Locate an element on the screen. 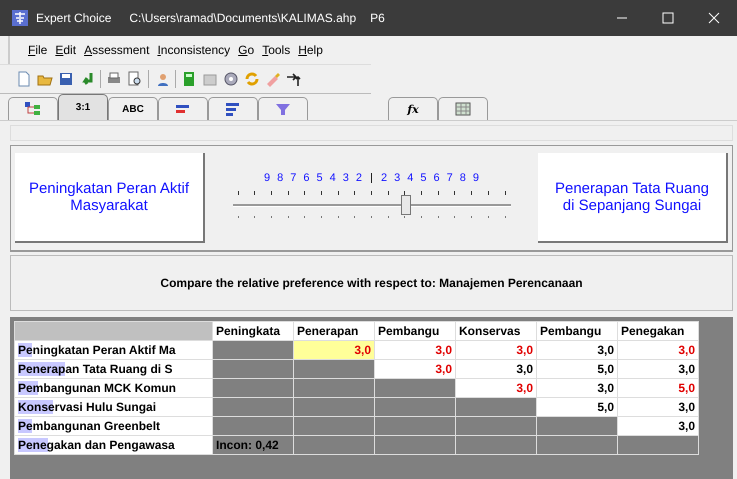 The width and height of the screenshot is (737, 479). arrows-icon is located at coordinates (294, 79).